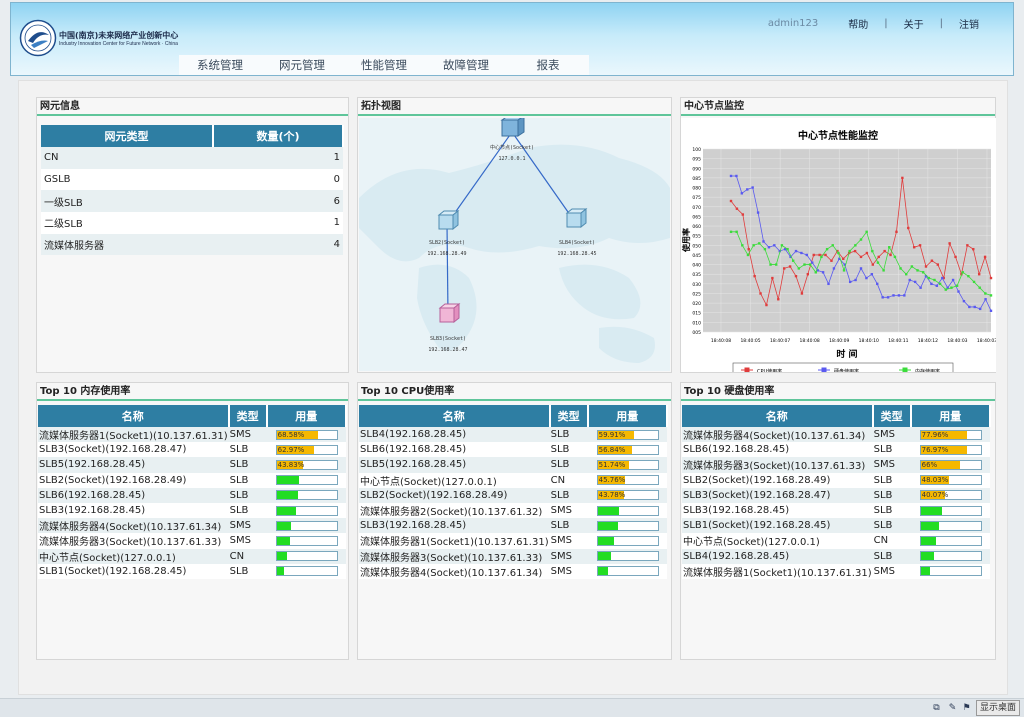 This screenshot has width=1024, height=717. I want to click on table-row: 一级SLB 6, so click(192, 201).